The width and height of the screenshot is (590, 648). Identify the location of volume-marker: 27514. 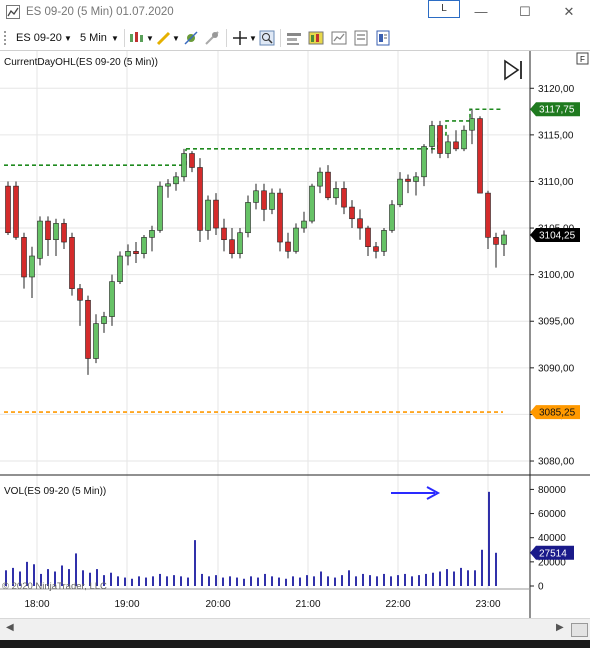
(552, 552).